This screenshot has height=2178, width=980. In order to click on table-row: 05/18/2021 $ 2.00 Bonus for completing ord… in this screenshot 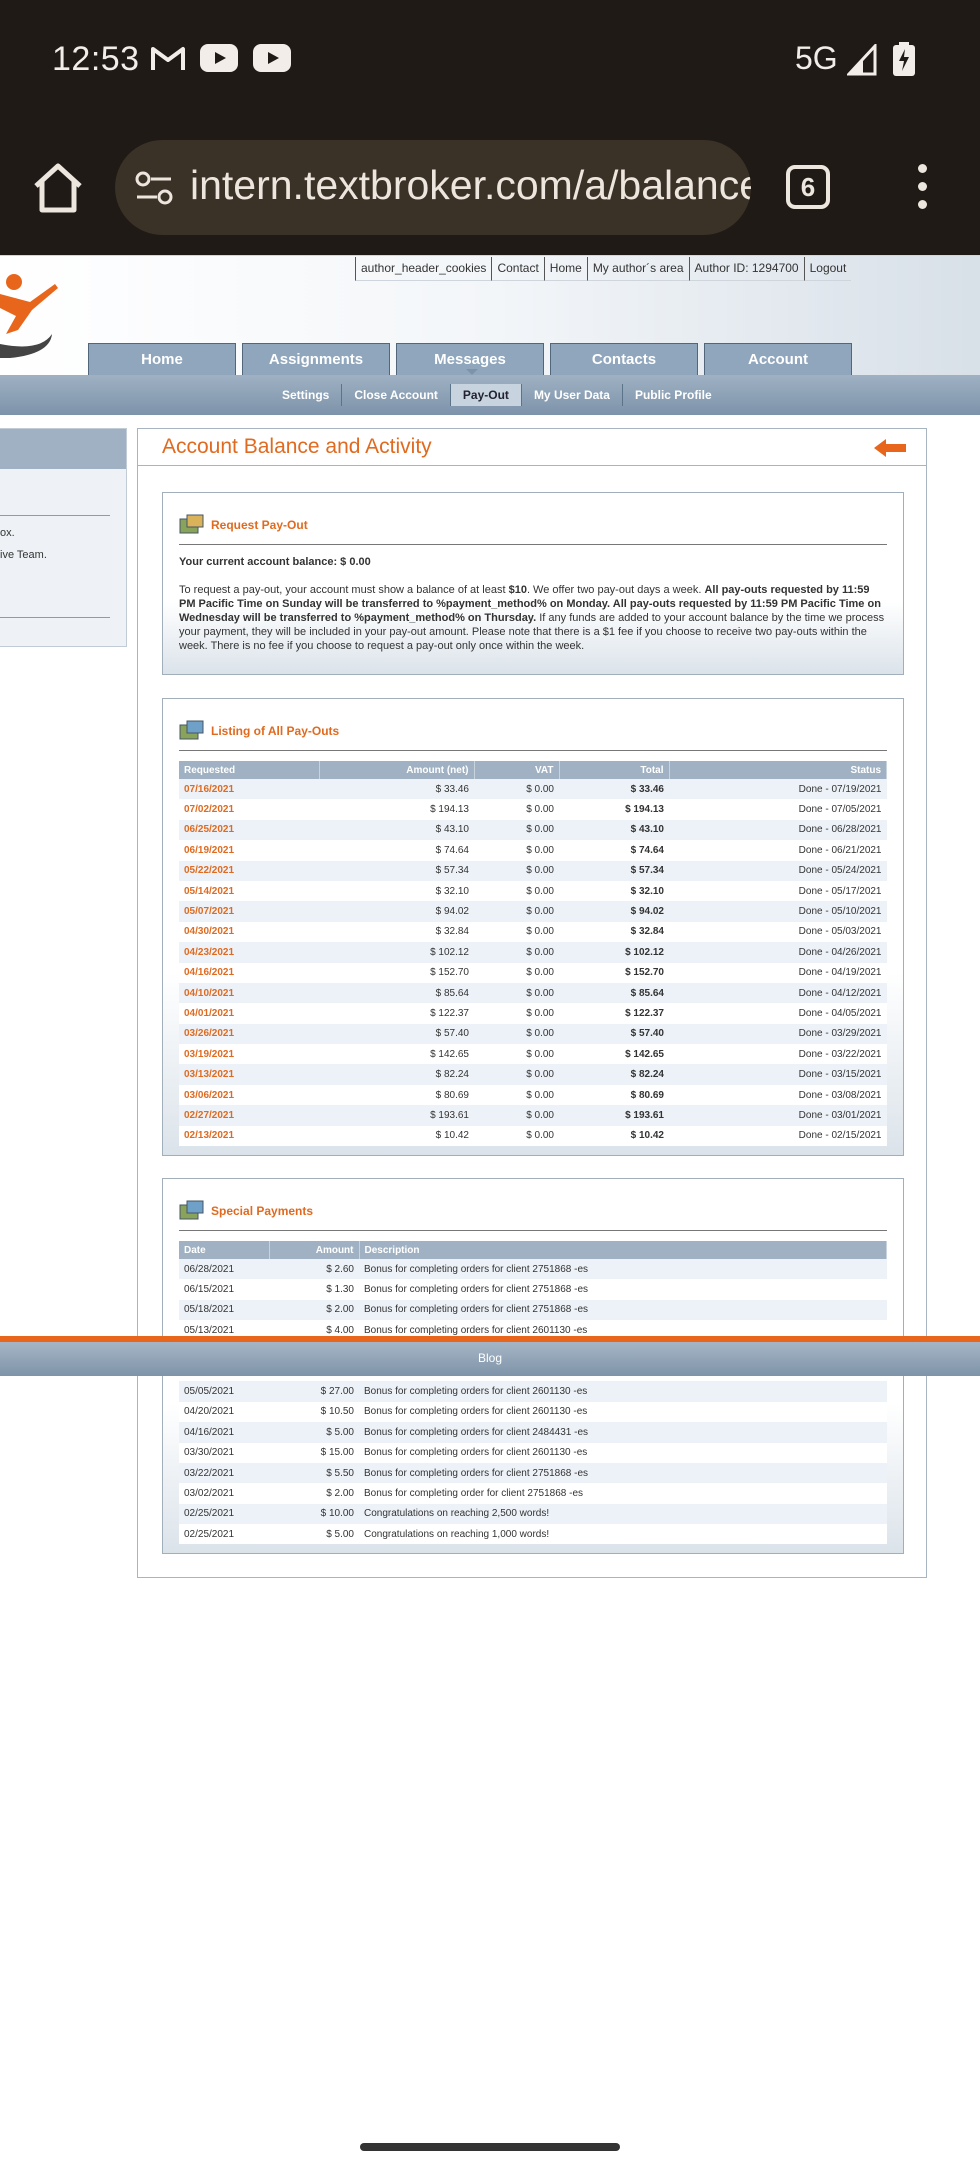, I will do `click(533, 1310)`.